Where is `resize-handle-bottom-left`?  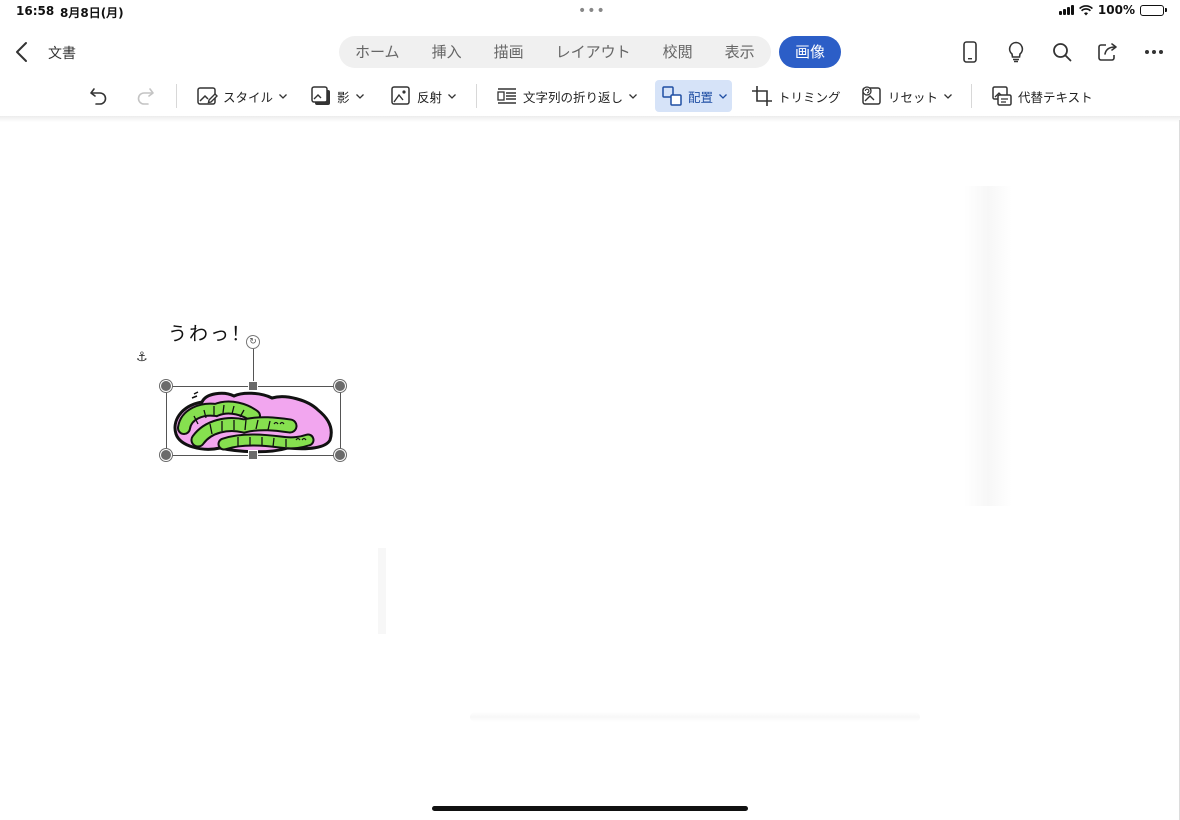 resize-handle-bottom-left is located at coordinates (166, 455).